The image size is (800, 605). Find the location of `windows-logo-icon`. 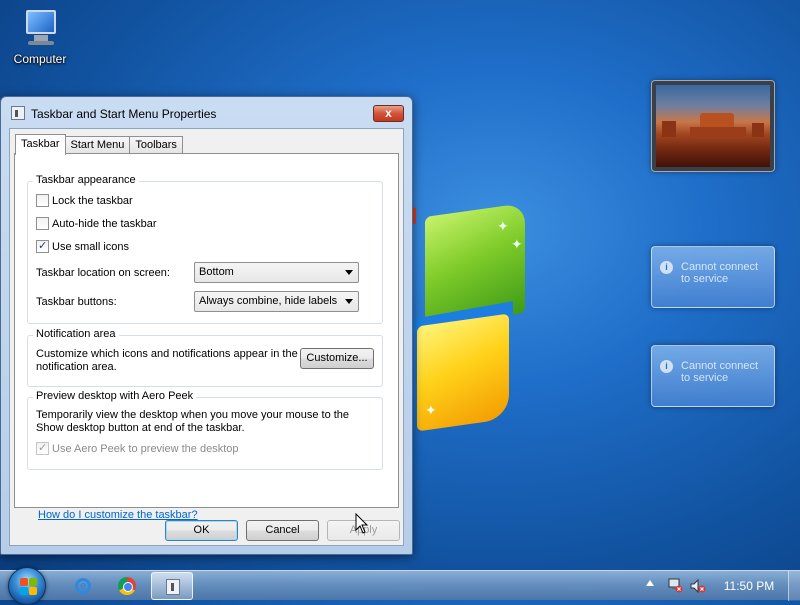

windows-logo-icon is located at coordinates (24, 582).